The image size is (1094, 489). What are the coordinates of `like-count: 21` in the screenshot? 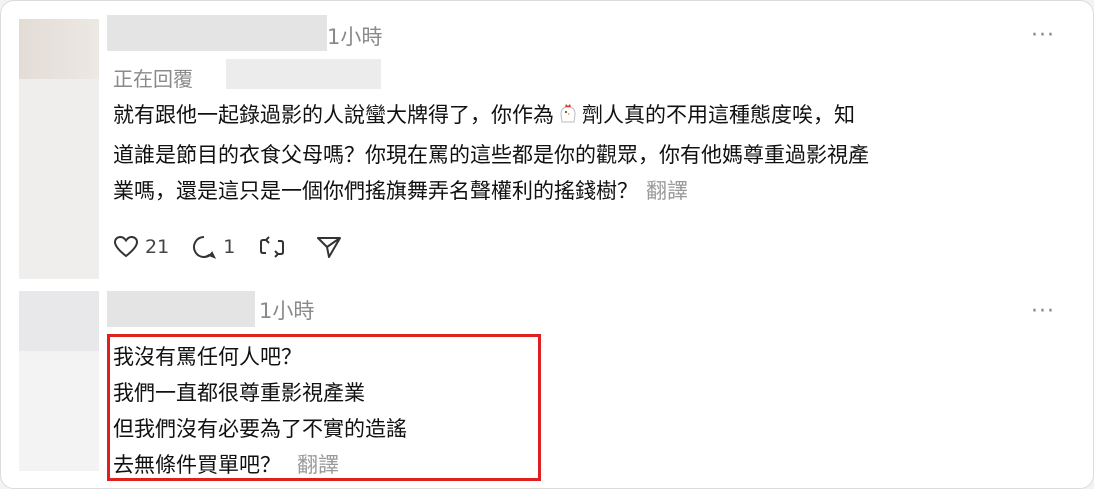 It's located at (157, 247).